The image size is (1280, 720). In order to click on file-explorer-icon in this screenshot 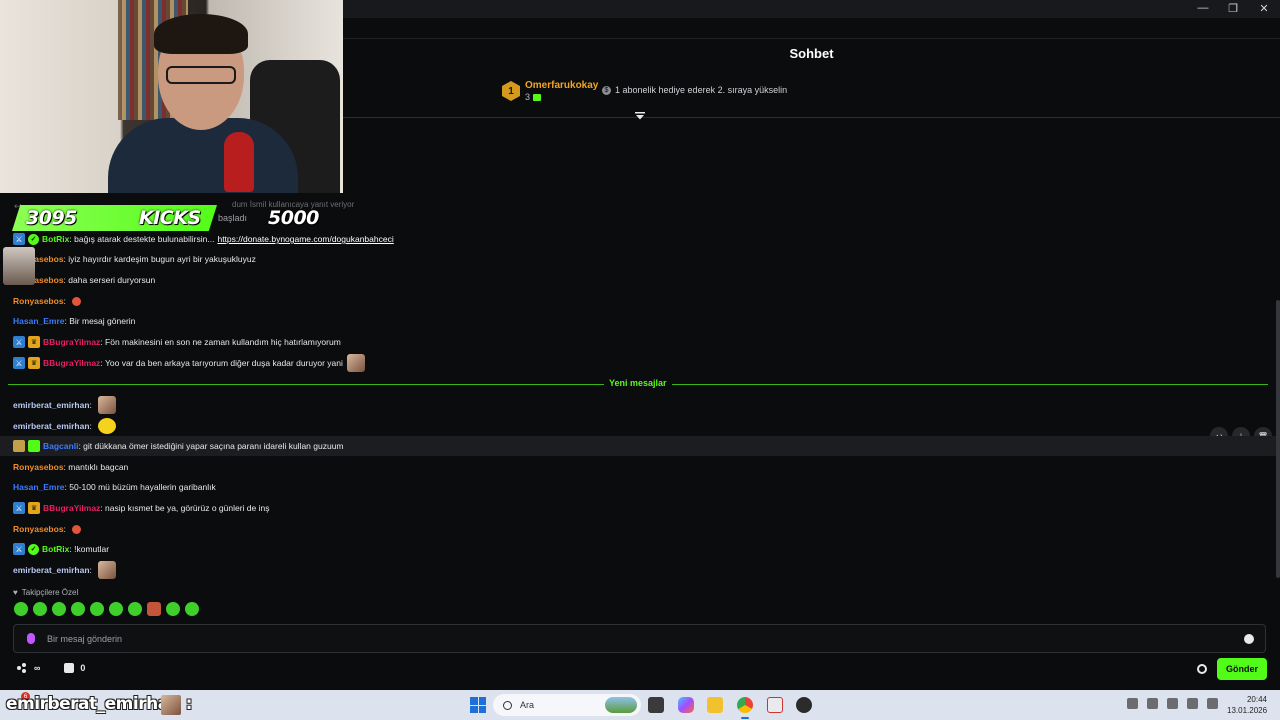, I will do `click(715, 705)`.